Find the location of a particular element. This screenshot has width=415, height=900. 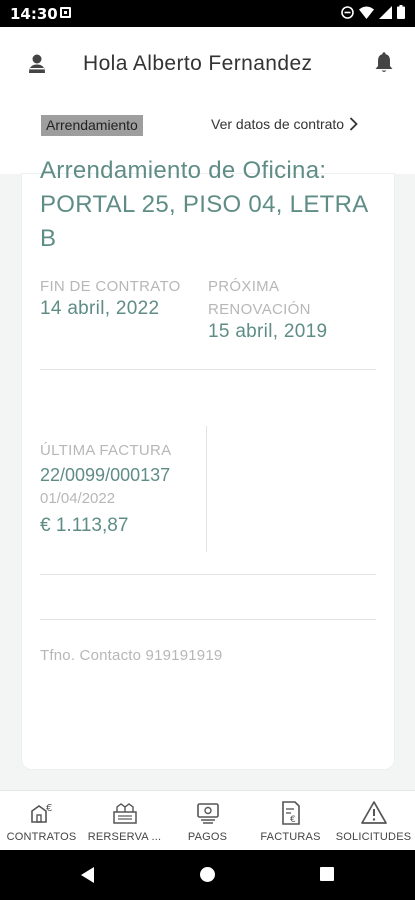

requests-icon is located at coordinates (373, 812).